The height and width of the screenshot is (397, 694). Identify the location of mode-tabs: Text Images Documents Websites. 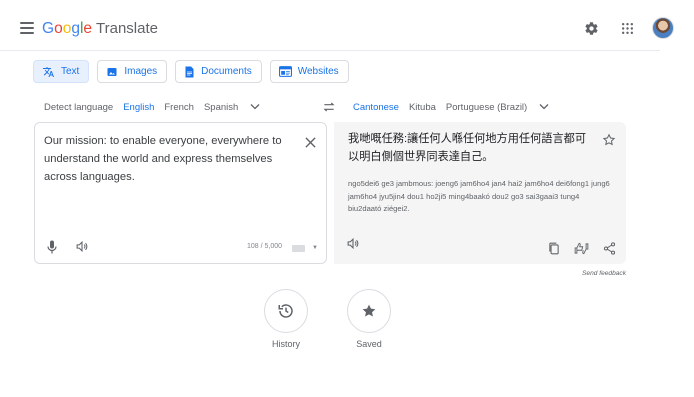
(191, 71).